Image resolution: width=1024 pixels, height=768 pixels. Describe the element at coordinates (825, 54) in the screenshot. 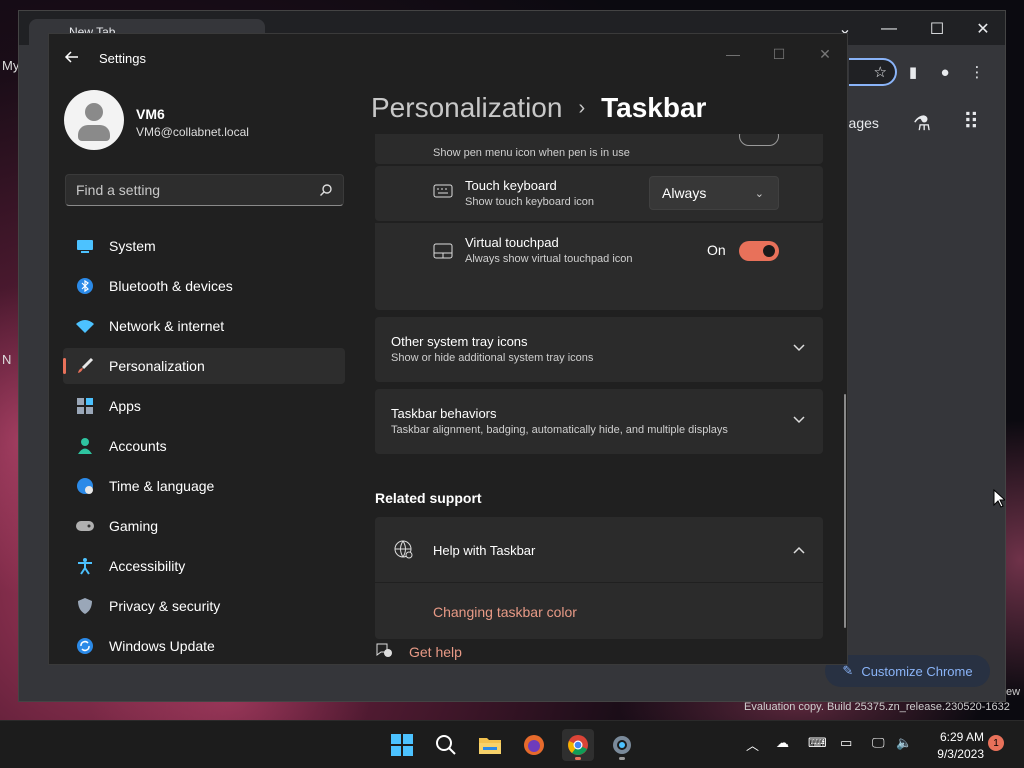

I see `close-button: ✕` at that location.